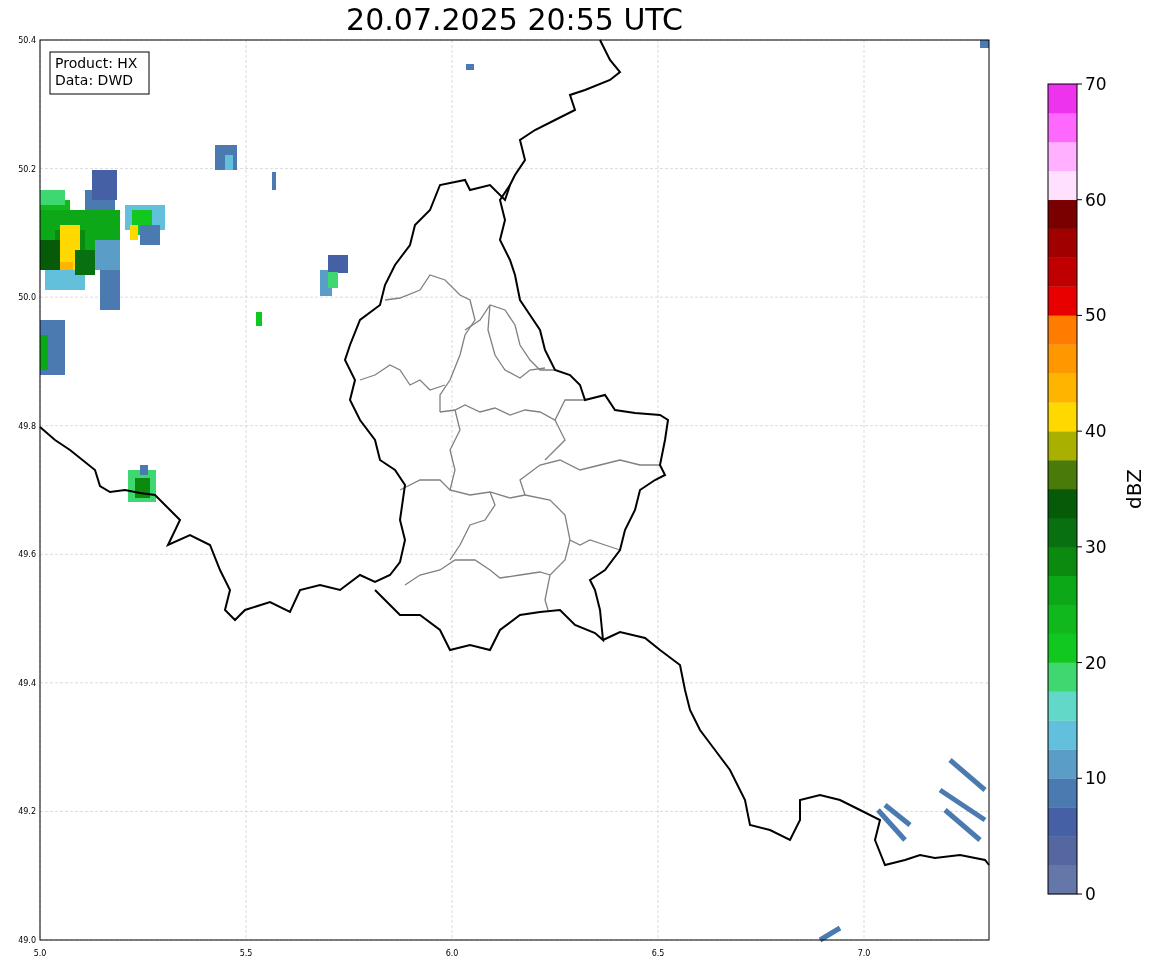  I want to click on x-tick-label: 7.0, so click(864, 953).